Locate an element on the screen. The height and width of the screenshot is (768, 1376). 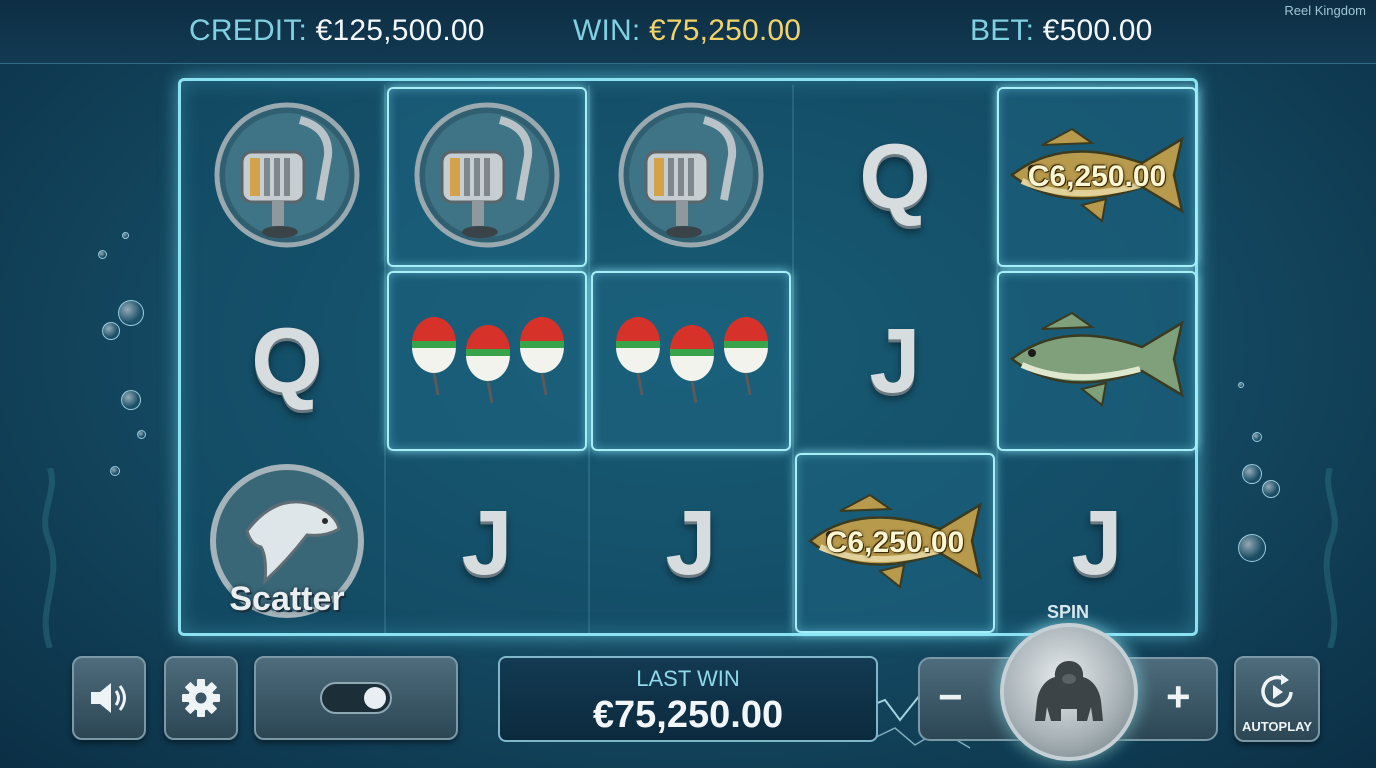
speaker-icon is located at coordinates (108, 698).